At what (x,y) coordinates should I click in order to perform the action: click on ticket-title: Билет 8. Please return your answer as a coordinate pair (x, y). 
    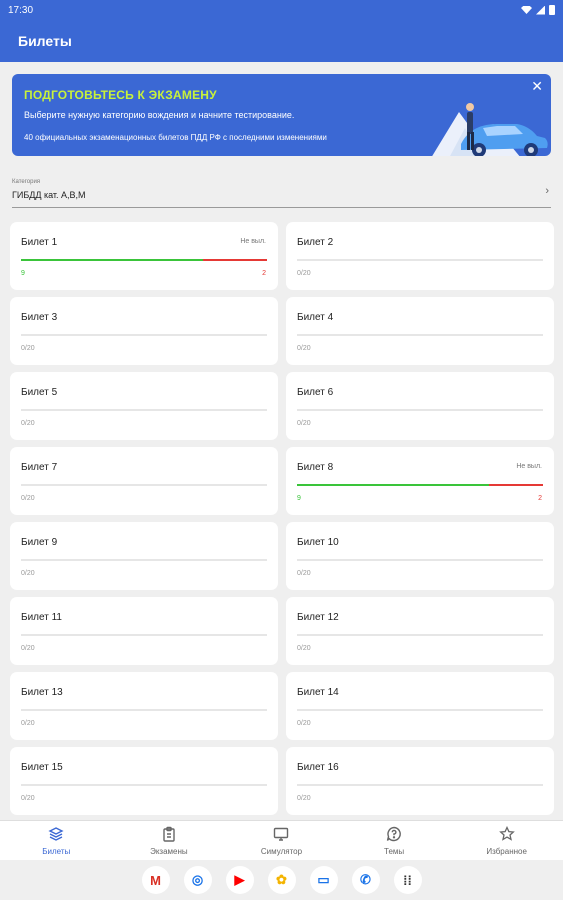
    Looking at the image, I should click on (315, 467).